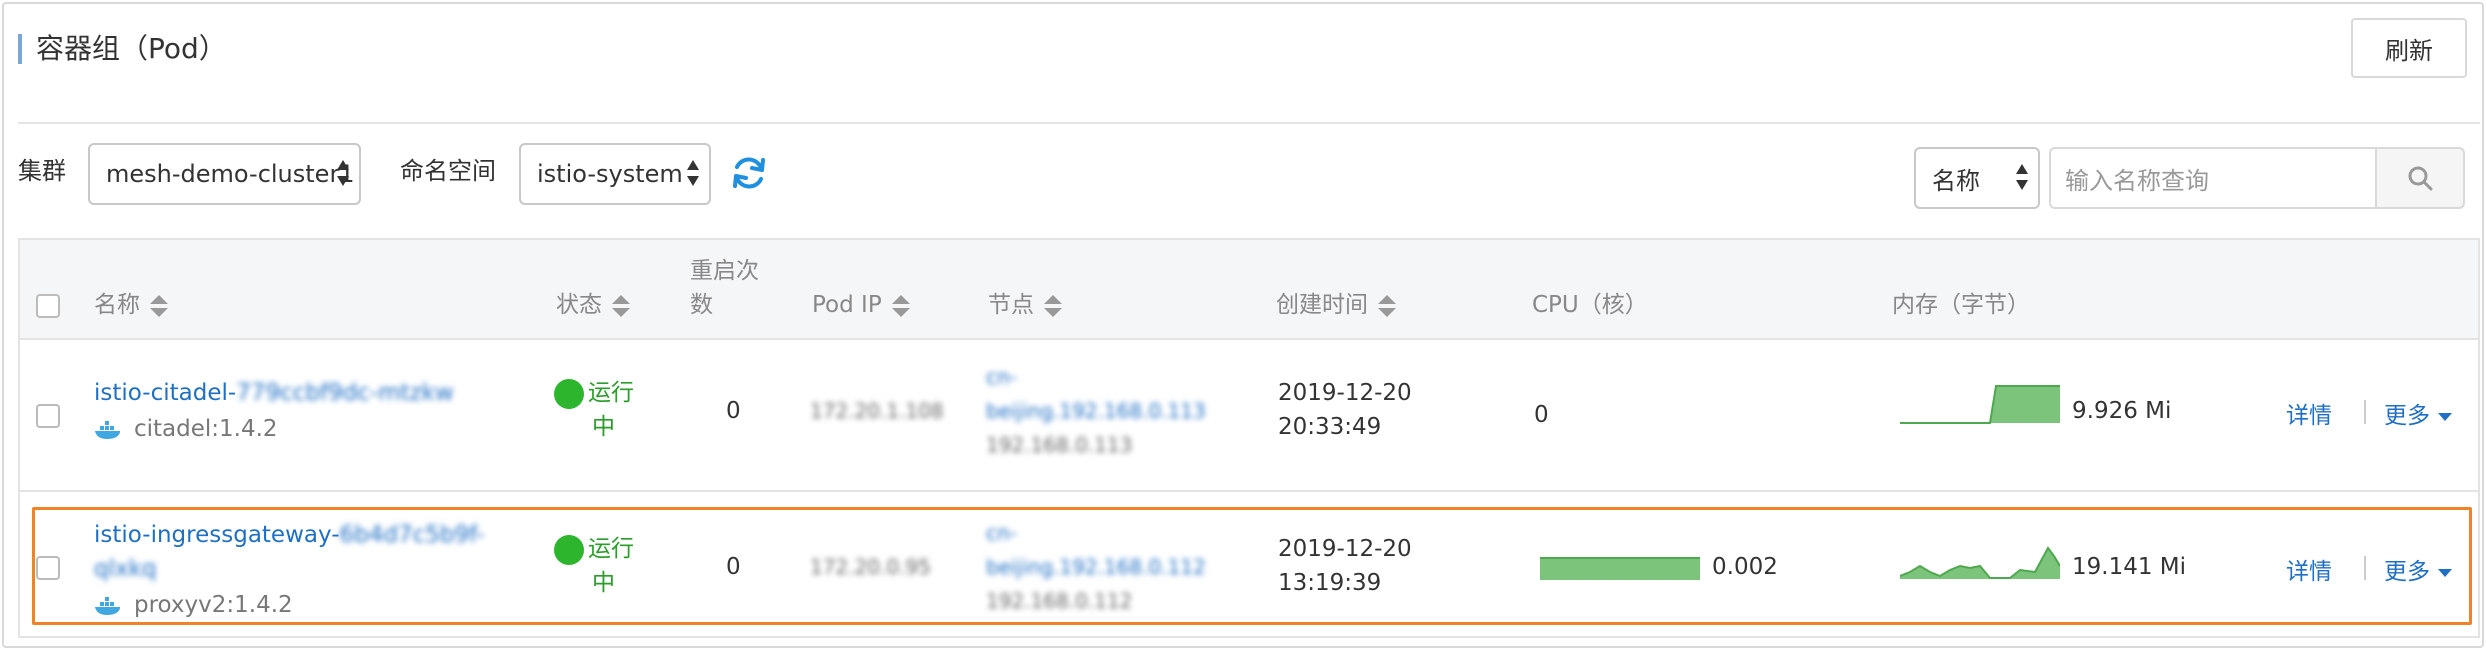 The image size is (2486, 650). Describe the element at coordinates (610, 174) in the screenshot. I see `namespace-select-value: istio-system` at that location.